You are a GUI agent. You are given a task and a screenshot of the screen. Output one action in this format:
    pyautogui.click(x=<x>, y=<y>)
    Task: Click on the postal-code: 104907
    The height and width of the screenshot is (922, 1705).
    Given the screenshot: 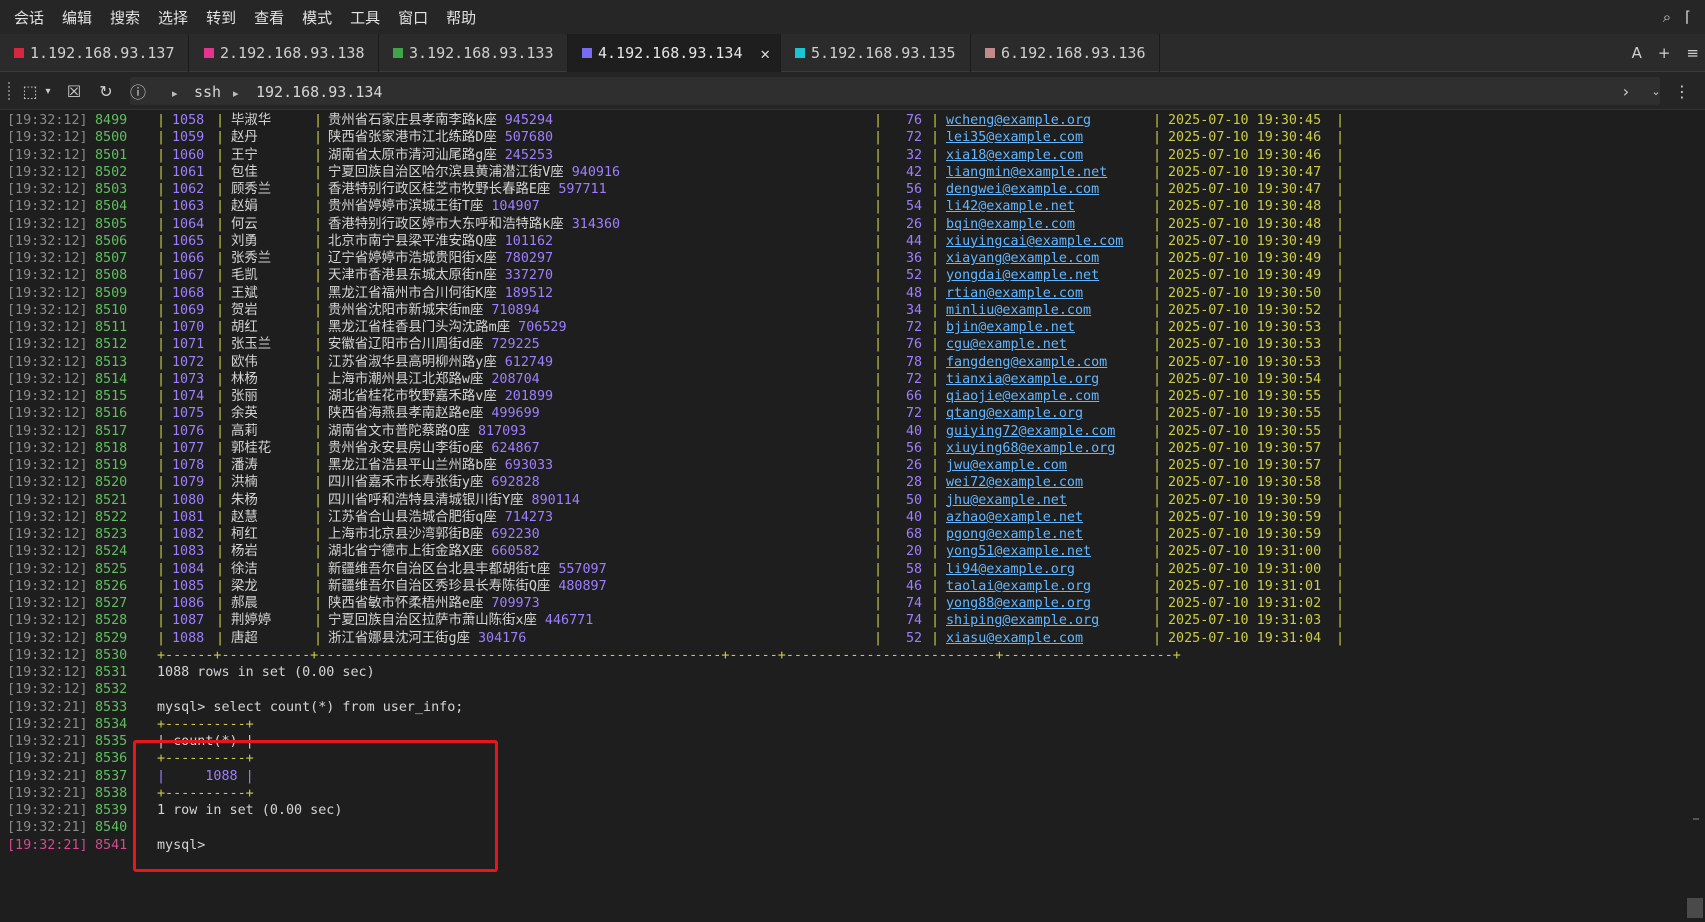 What is the action you would take?
    pyautogui.click(x=515, y=207)
    